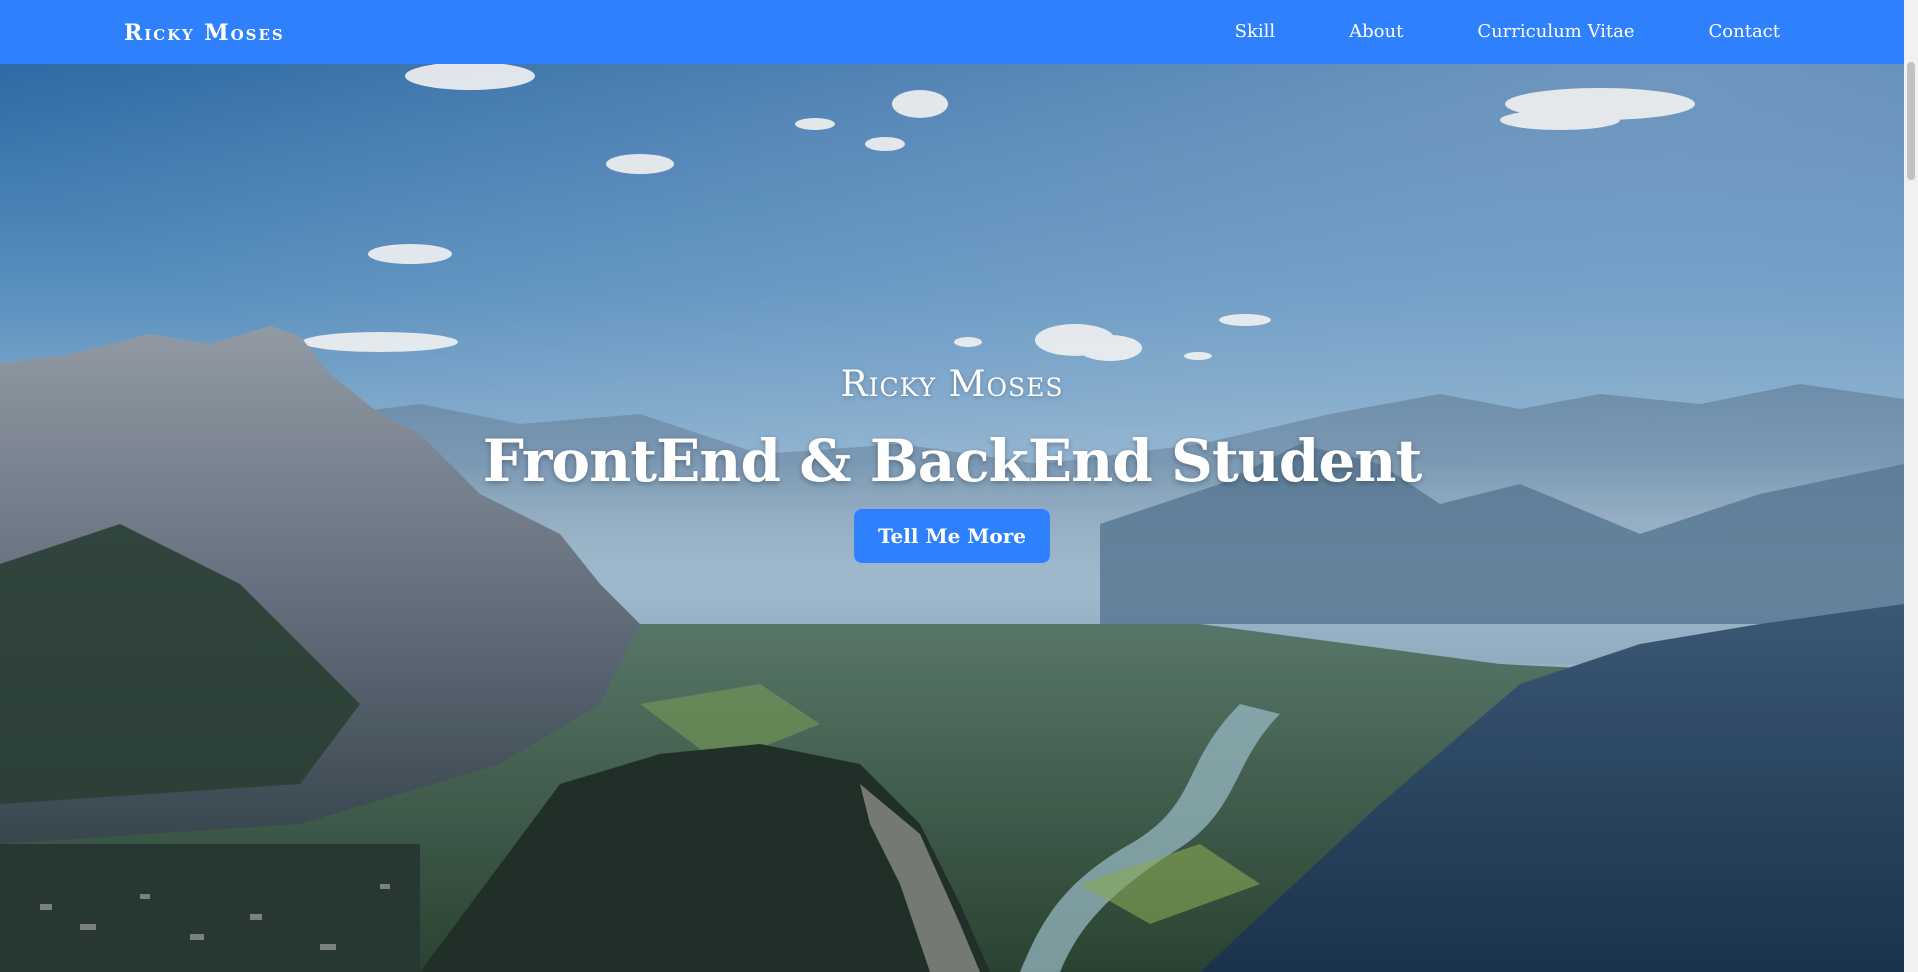 This screenshot has width=1918, height=972. Describe the element at coordinates (1911, 121) in the screenshot. I see `scrollbar-thumb` at that location.